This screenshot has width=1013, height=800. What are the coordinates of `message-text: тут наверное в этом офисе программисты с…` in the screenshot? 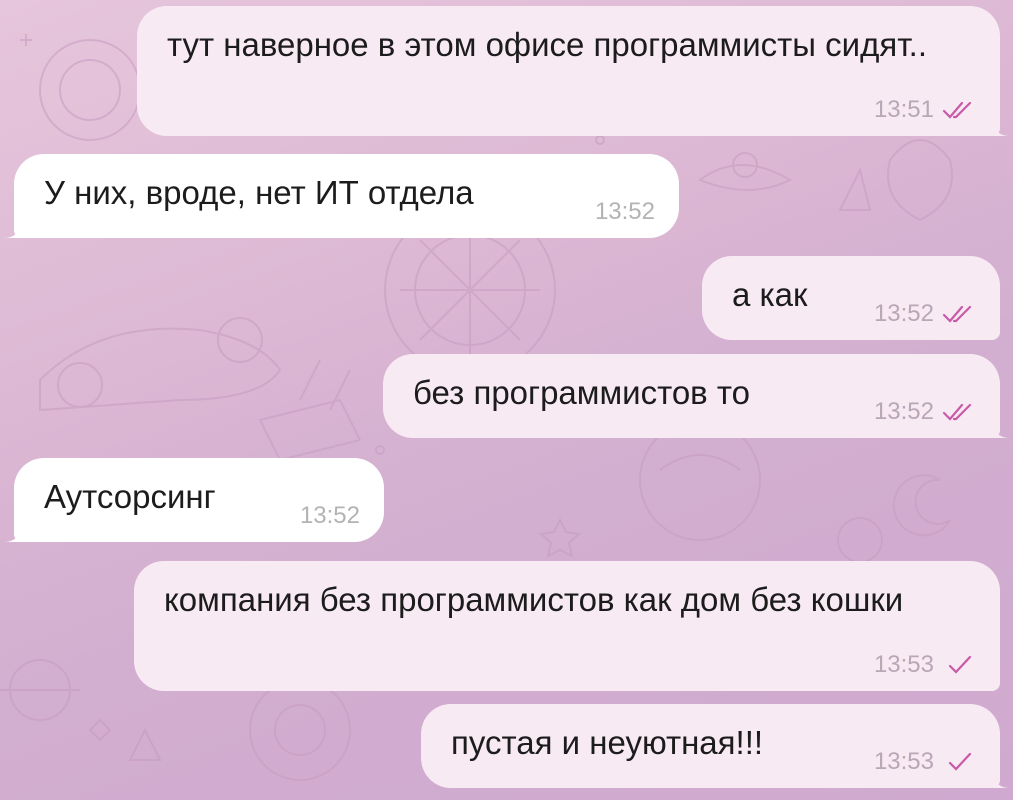 It's located at (547, 44).